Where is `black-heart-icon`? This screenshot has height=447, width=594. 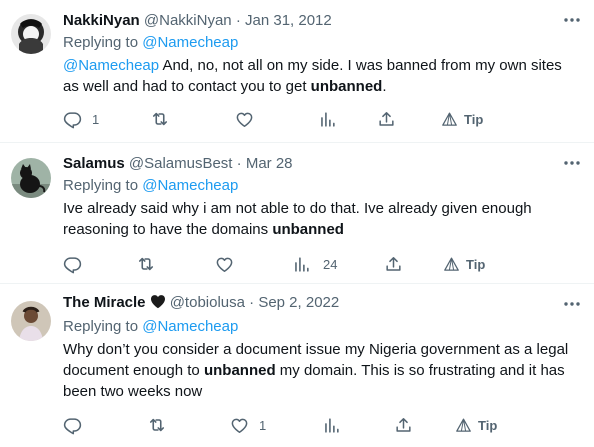 black-heart-icon is located at coordinates (158, 304).